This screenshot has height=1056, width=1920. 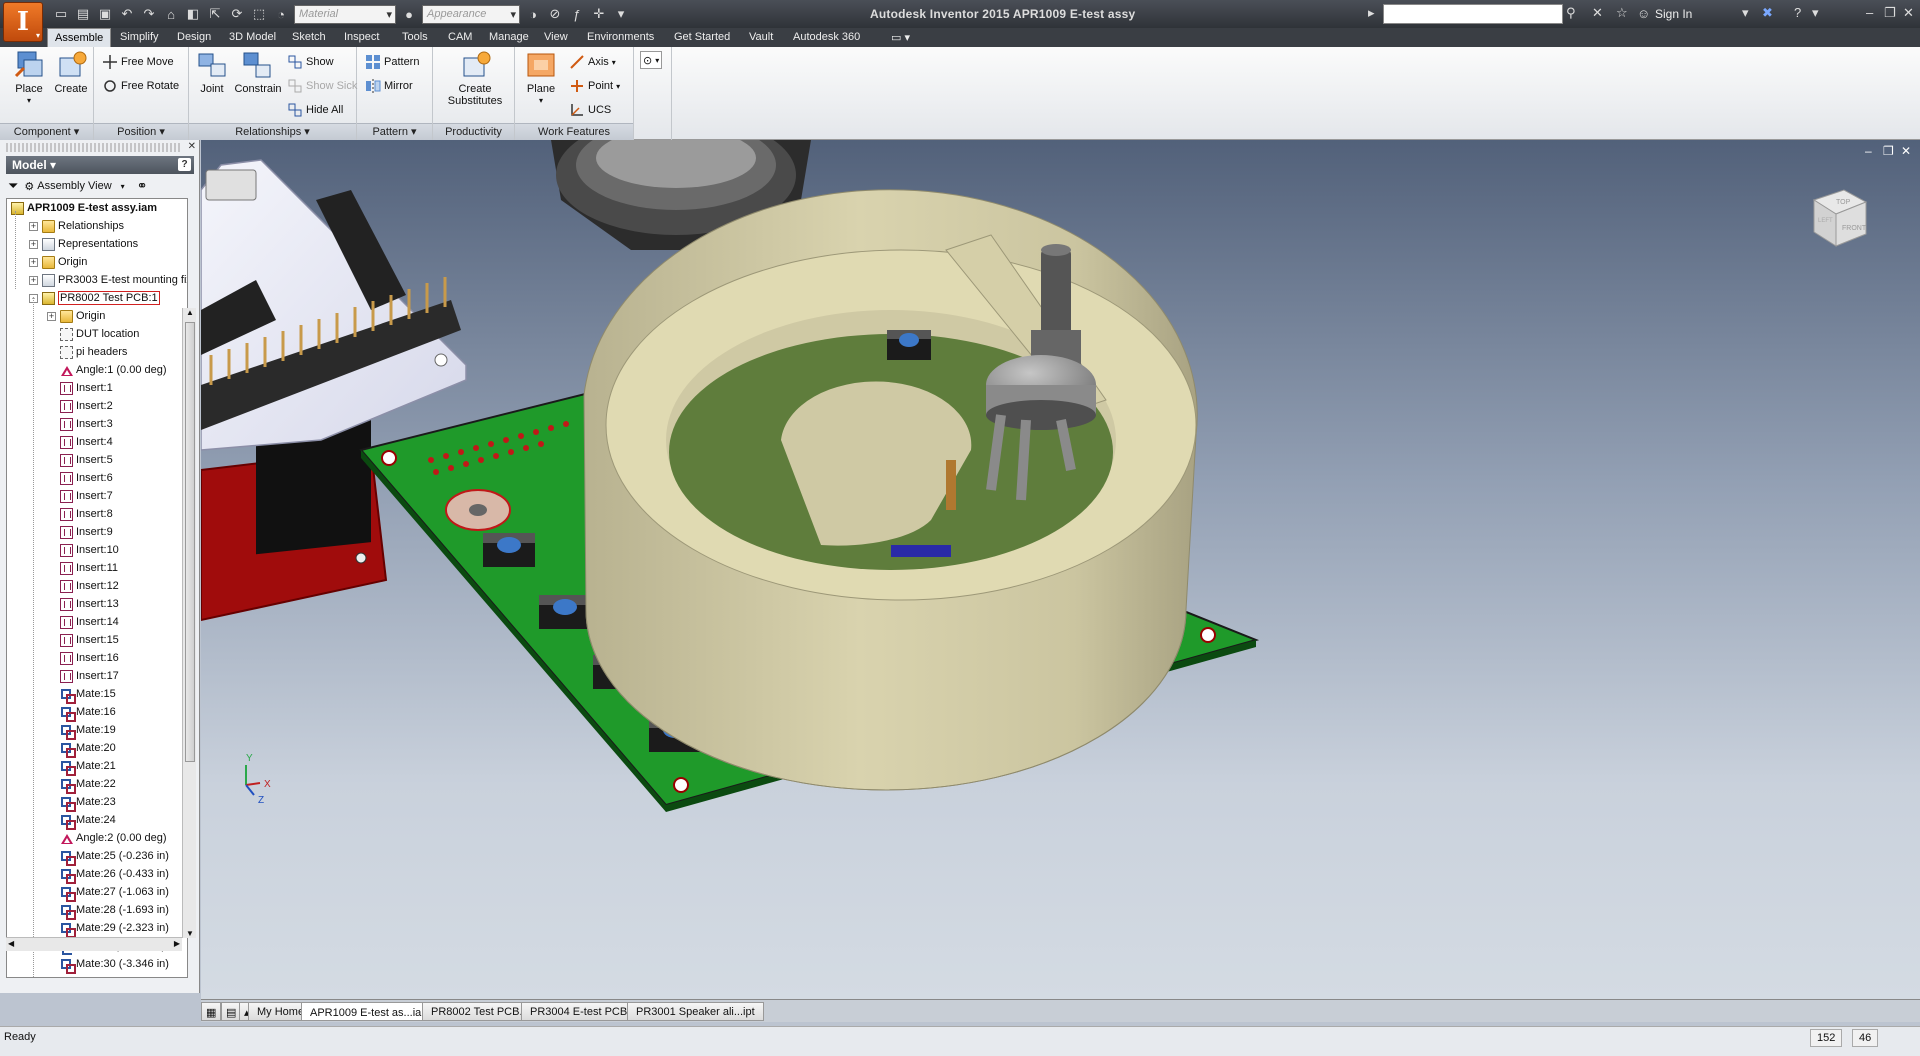 What do you see at coordinates (89, 568) in the screenshot?
I see `tree-item: Insert:11` at bounding box center [89, 568].